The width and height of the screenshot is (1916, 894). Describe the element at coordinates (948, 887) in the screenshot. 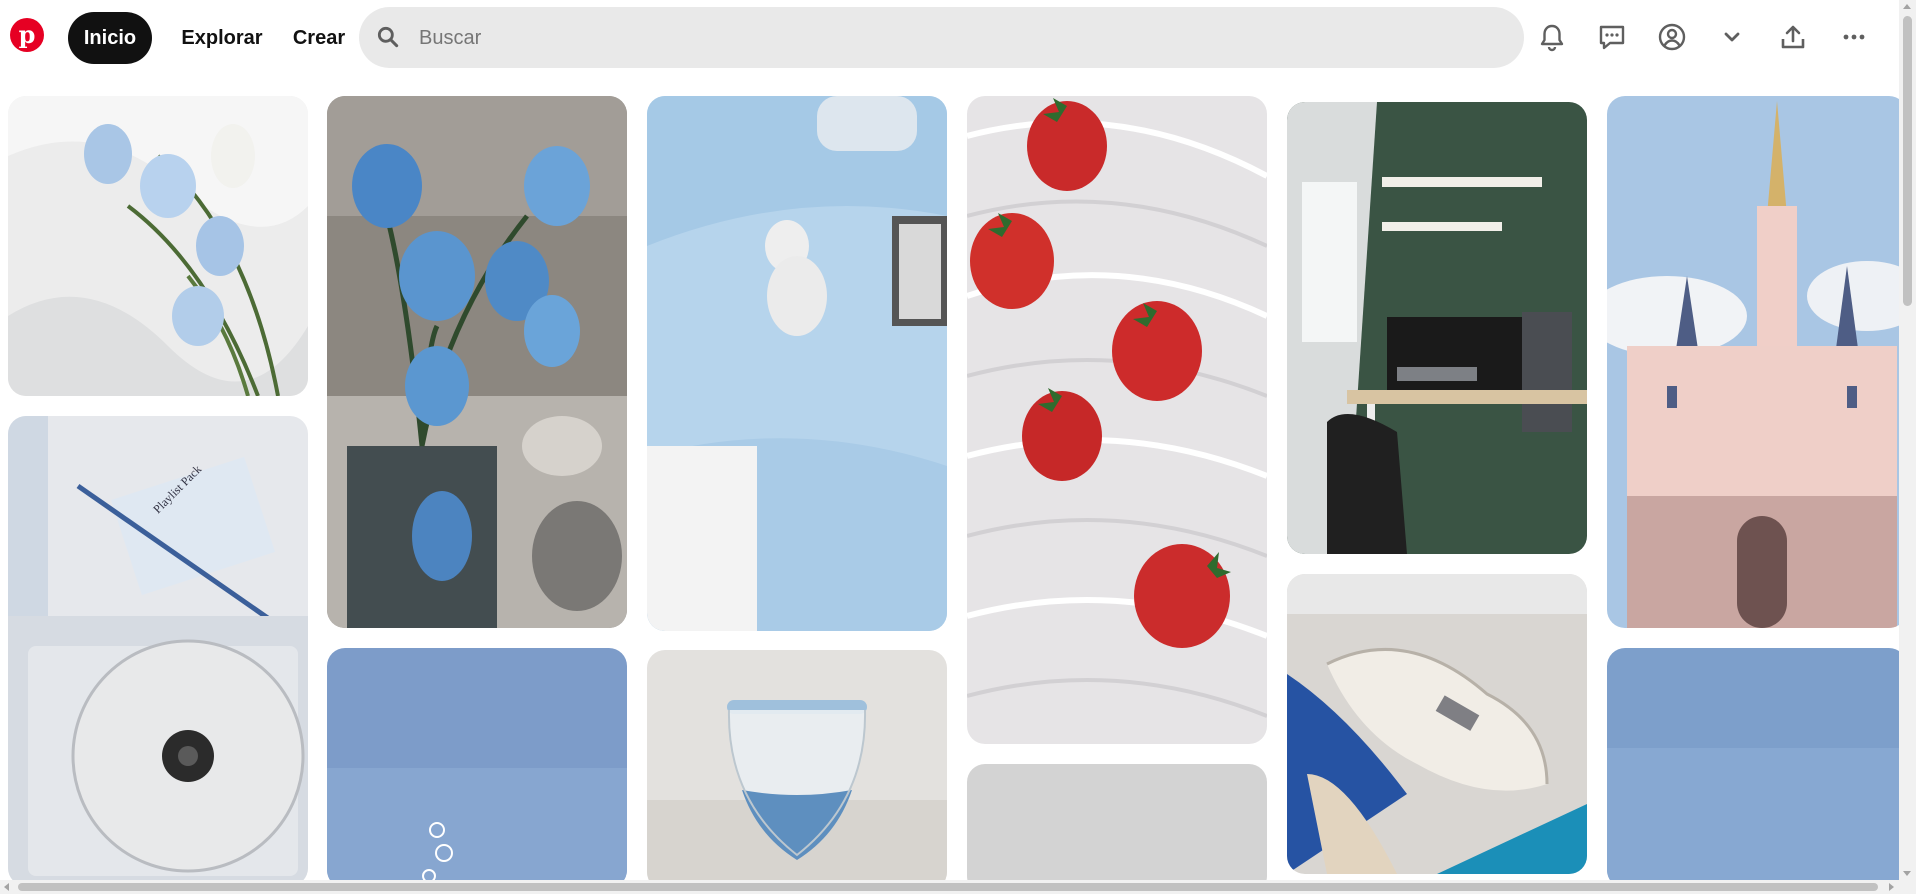

I see `horizontal-scrollbar-thumb` at that location.